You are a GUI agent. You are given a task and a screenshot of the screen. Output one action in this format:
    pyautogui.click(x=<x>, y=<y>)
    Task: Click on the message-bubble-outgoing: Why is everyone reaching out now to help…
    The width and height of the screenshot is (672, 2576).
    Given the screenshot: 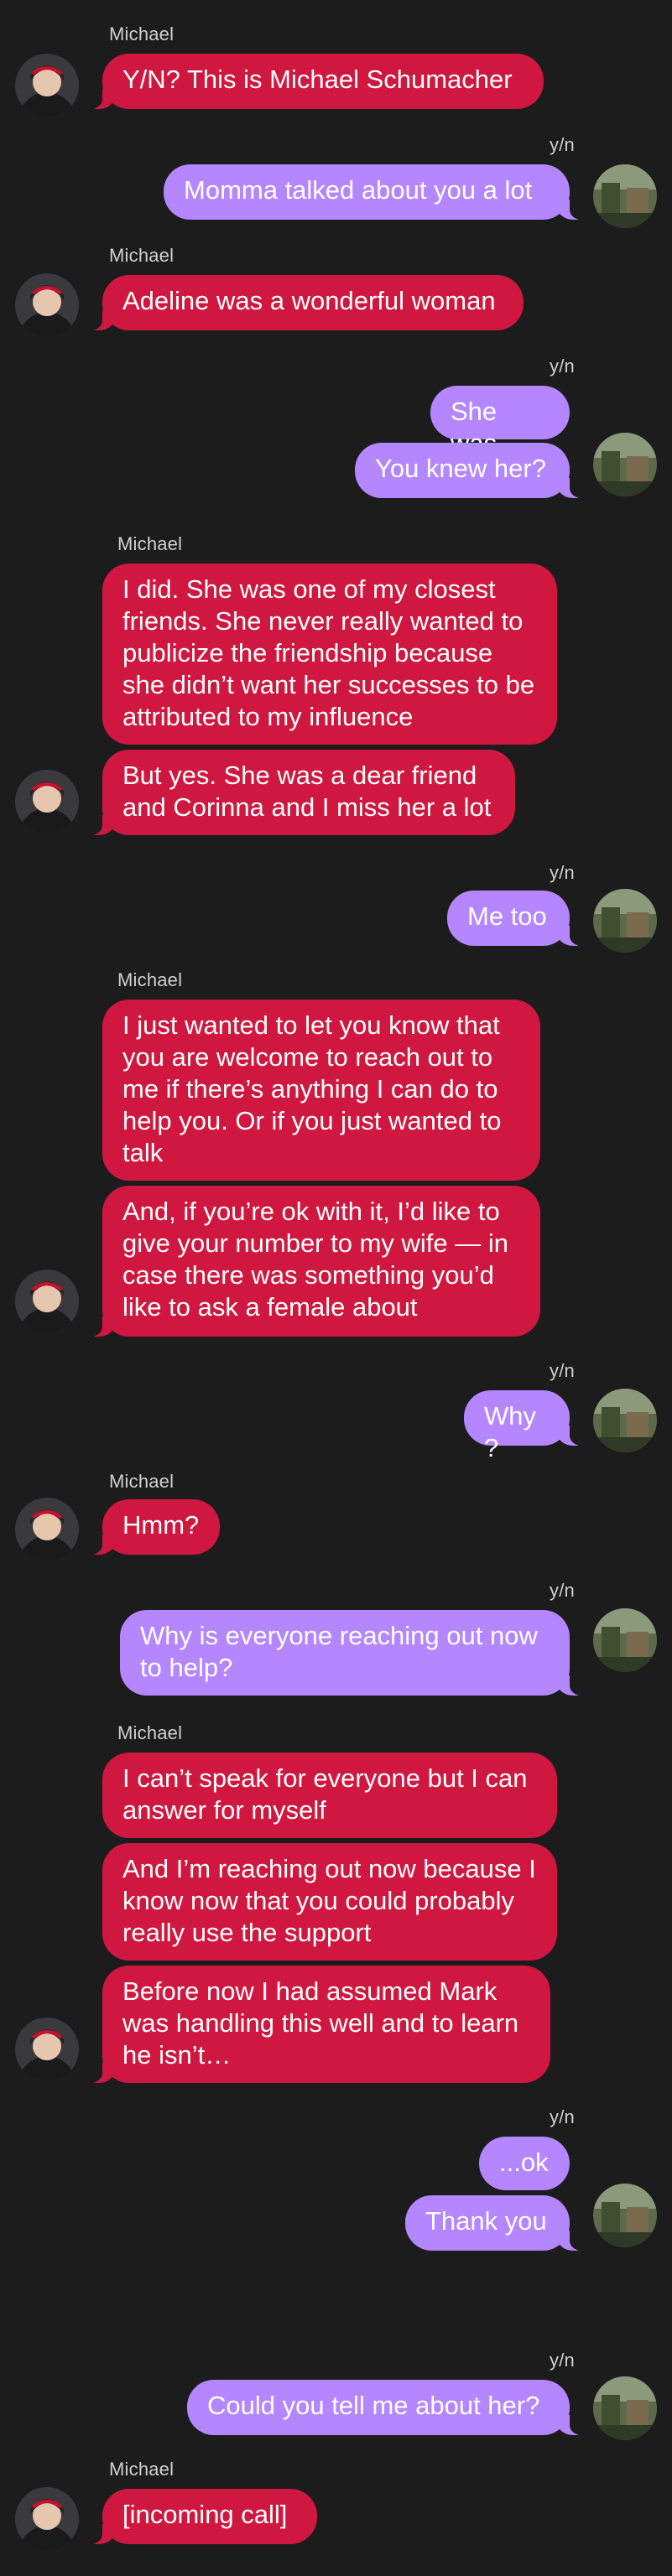 What is the action you would take?
    pyautogui.click(x=354, y=1653)
    